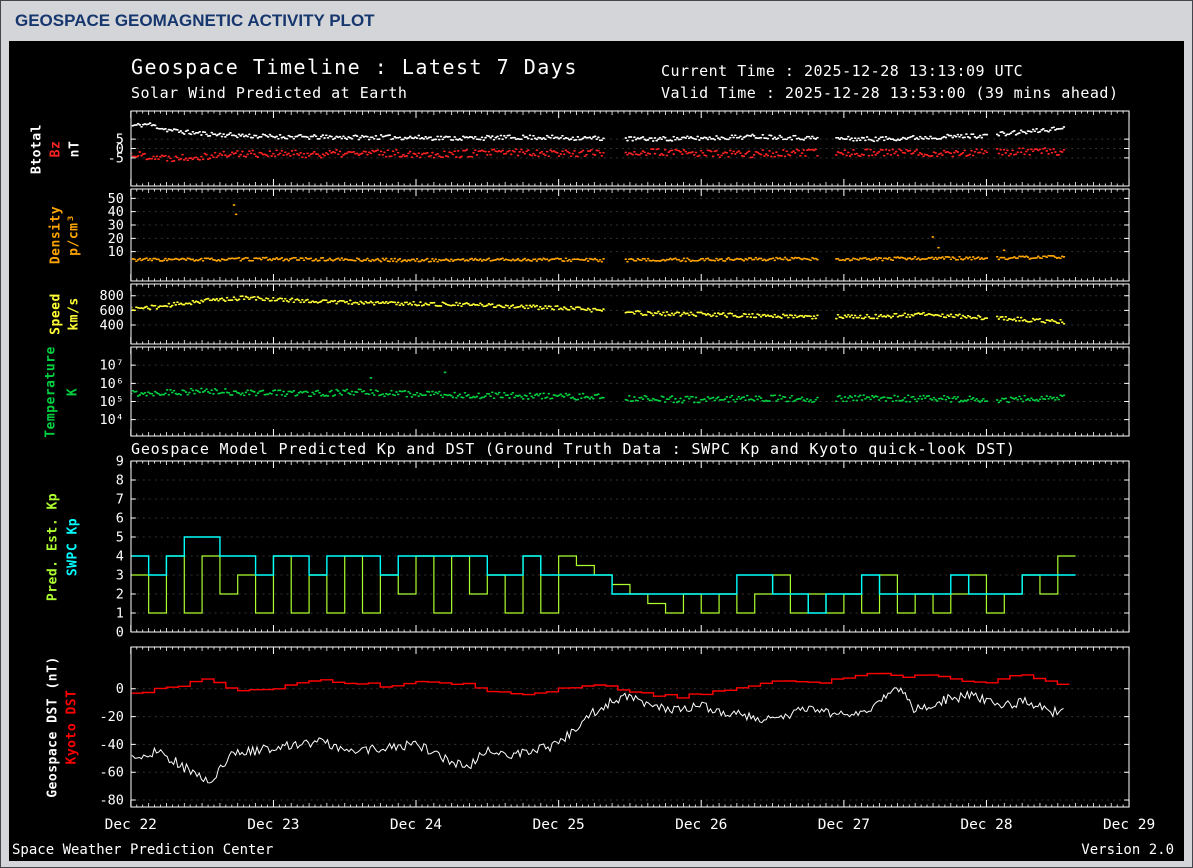  What do you see at coordinates (120, 594) in the screenshot?
I see `y-tick-label: 2` at bounding box center [120, 594].